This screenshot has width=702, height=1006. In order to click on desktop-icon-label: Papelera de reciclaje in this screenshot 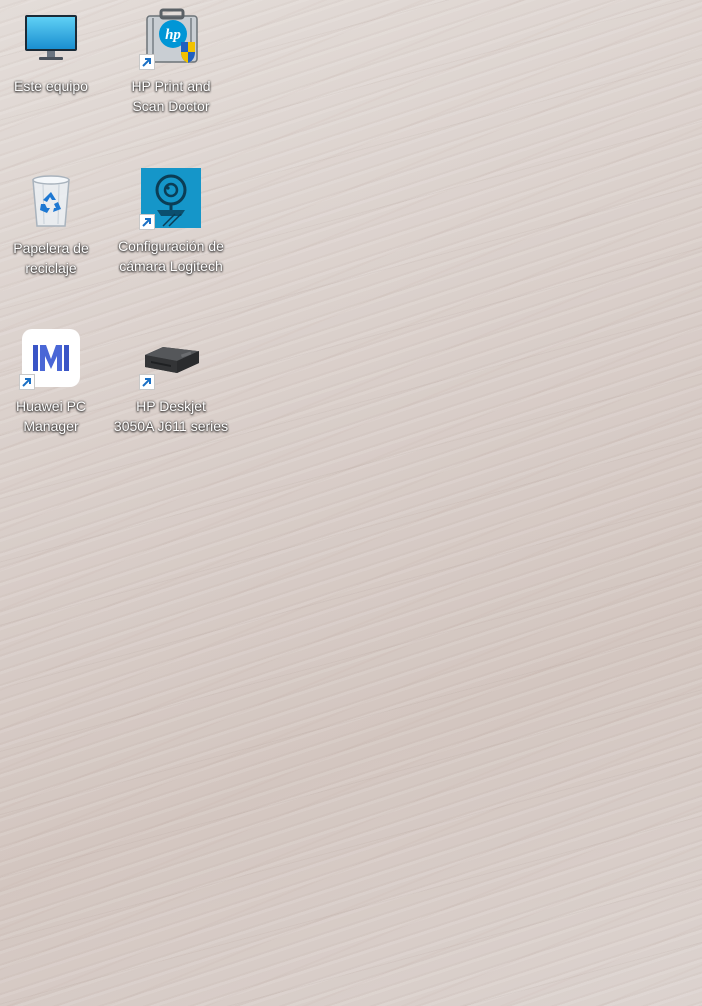, I will do `click(51, 258)`.